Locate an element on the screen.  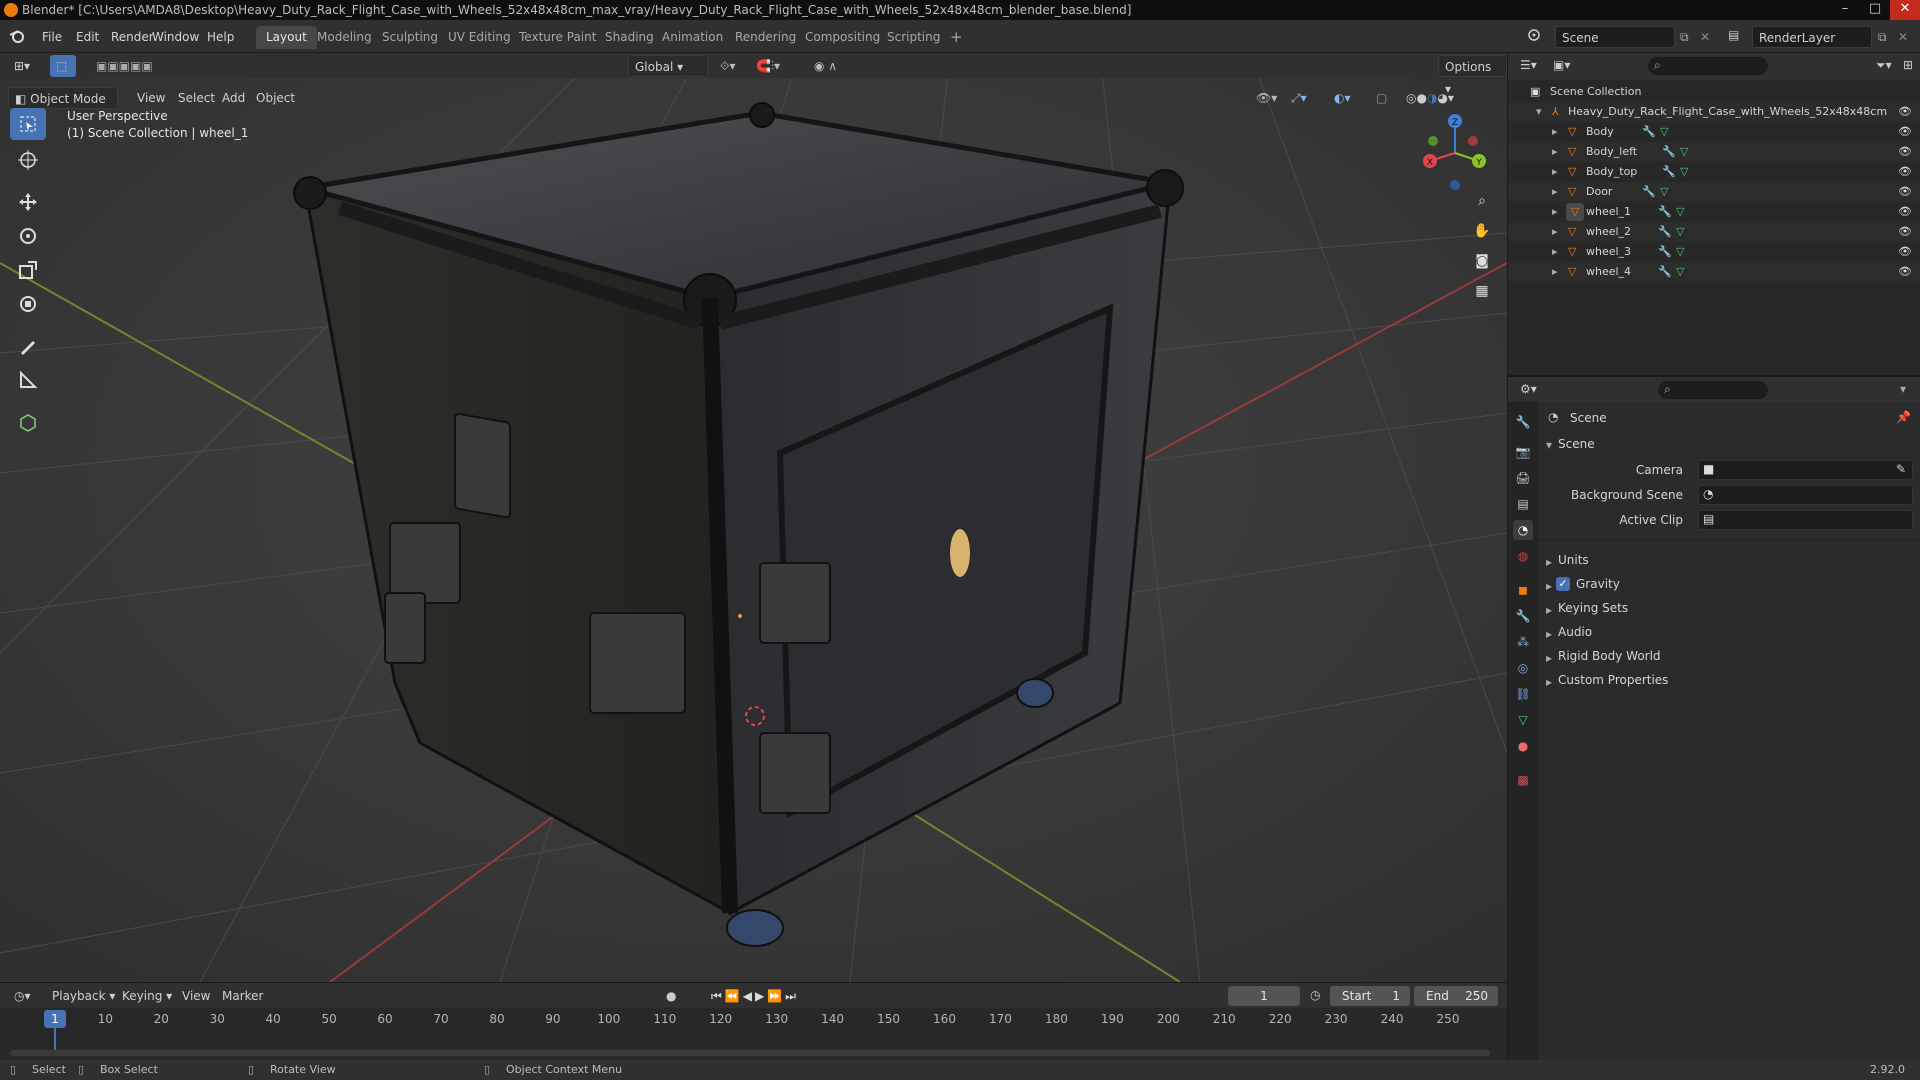
rotate-tool-icon is located at coordinates (28, 236).